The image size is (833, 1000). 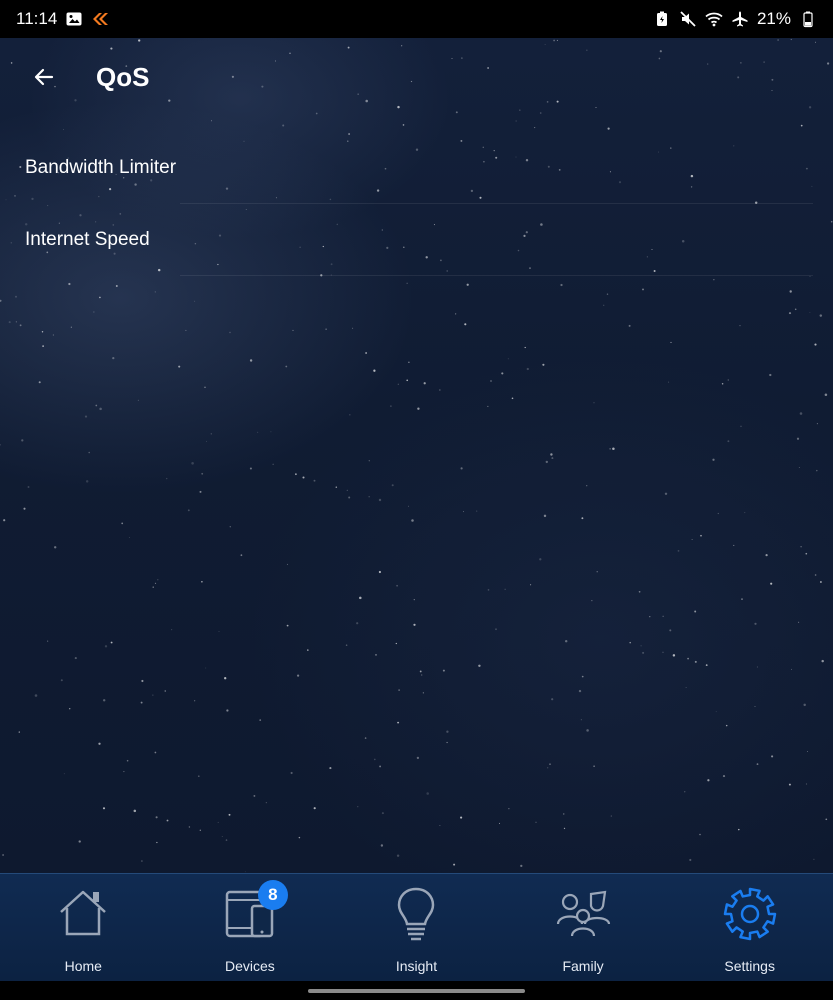 I want to click on status-bar-left: 11:14, so click(x=62, y=19).